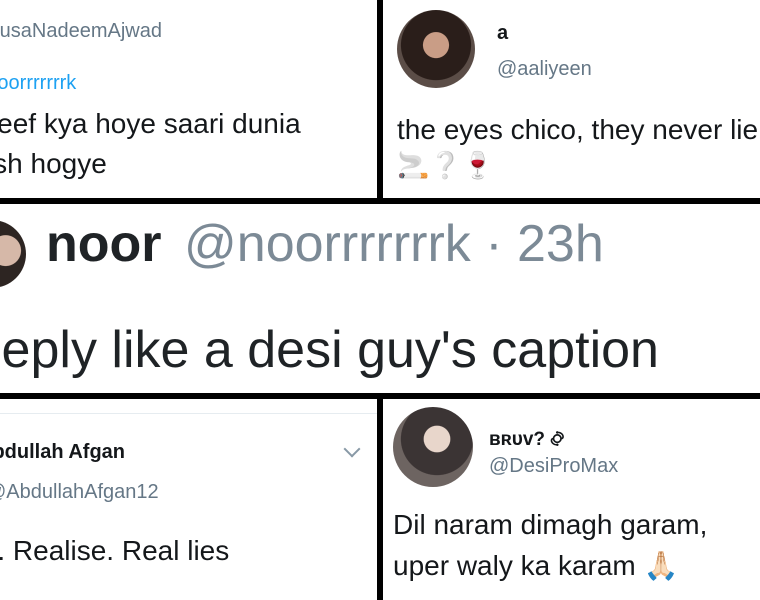  Describe the element at coordinates (502, 33) in the screenshot. I see `tweet-author-name: a` at that location.